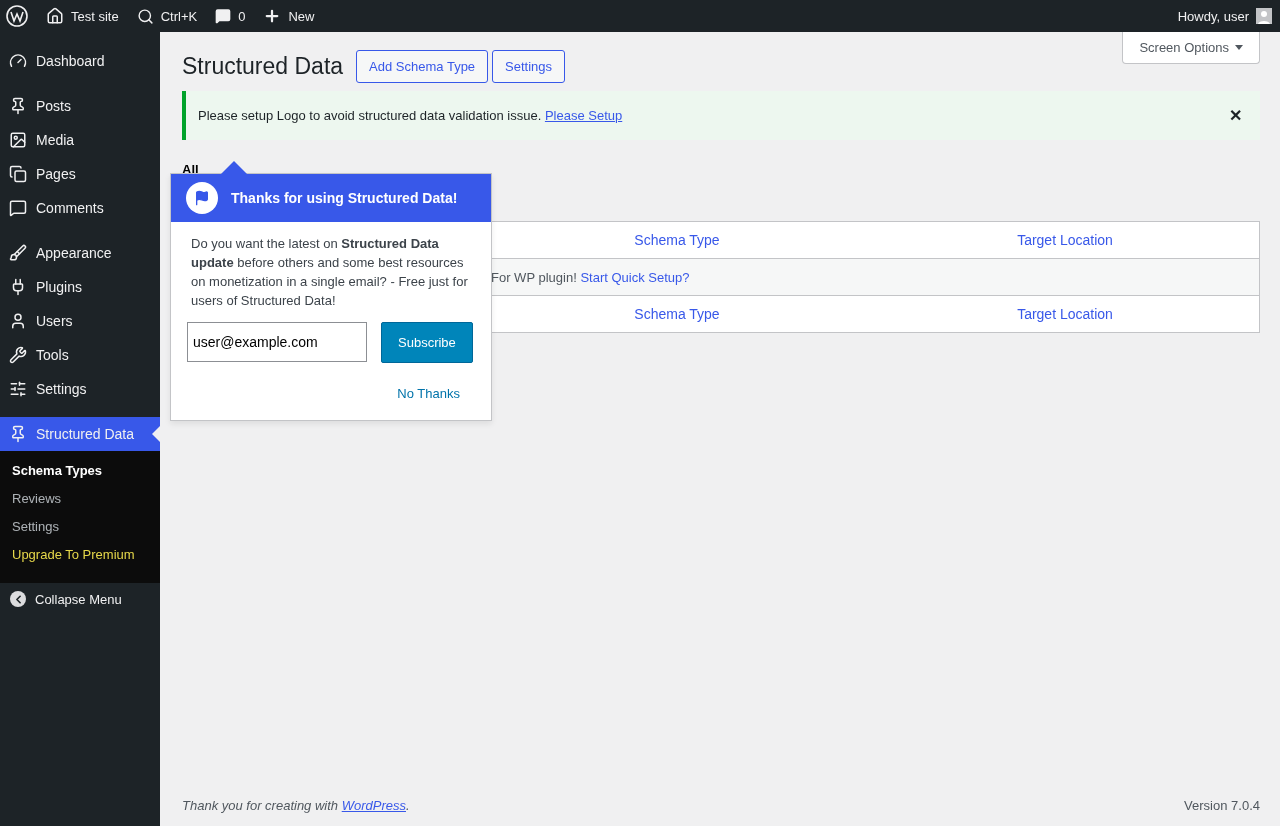  What do you see at coordinates (80, 355) in the screenshot?
I see `sidebar-item: Tools` at bounding box center [80, 355].